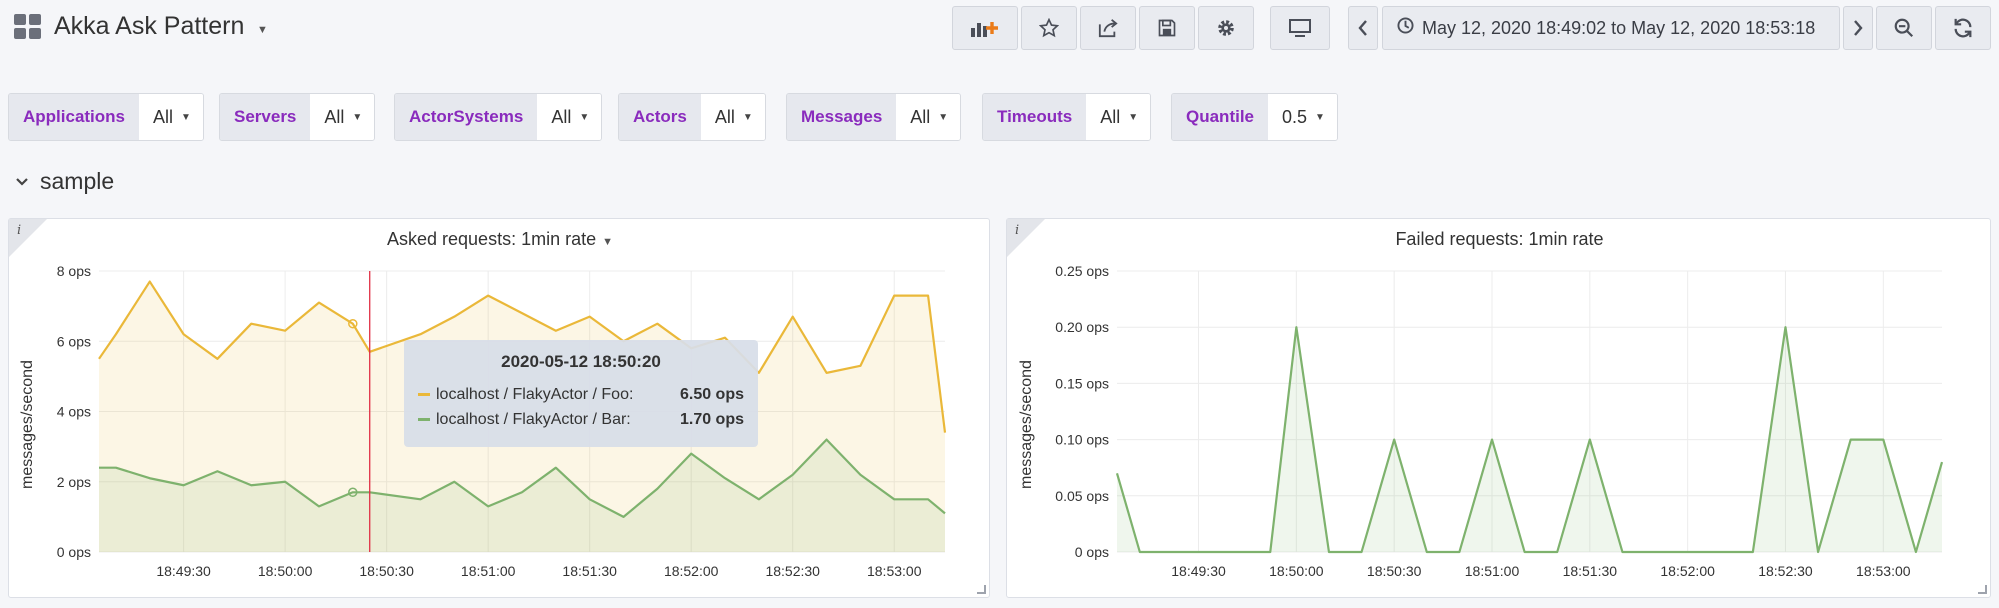 The image size is (1999, 608). What do you see at coordinates (262, 30) in the screenshot?
I see `chevron-down-icon: ▼` at bounding box center [262, 30].